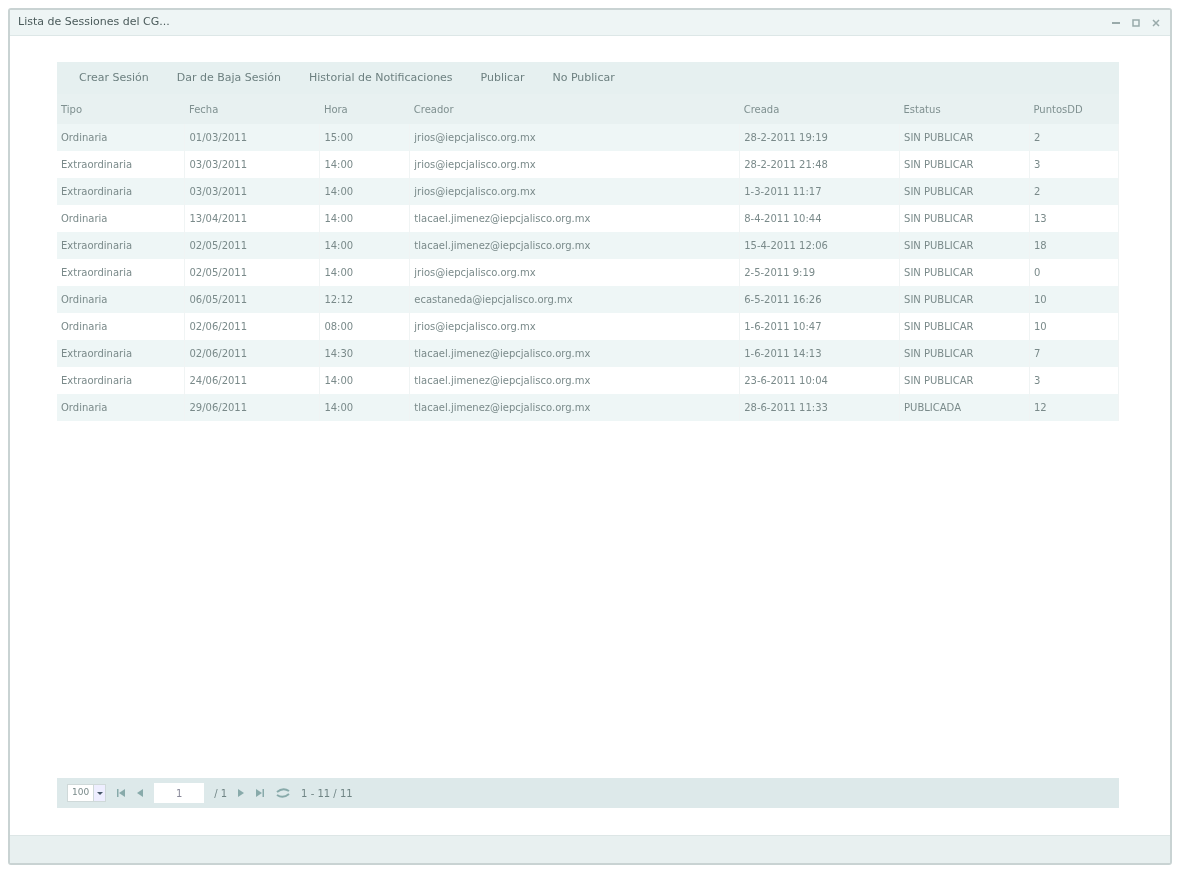 Image resolution: width=1179 pixels, height=872 pixels. Describe the element at coordinates (819, 164) in the screenshot. I see `table-cell: 28-2-2011 21:48` at that location.